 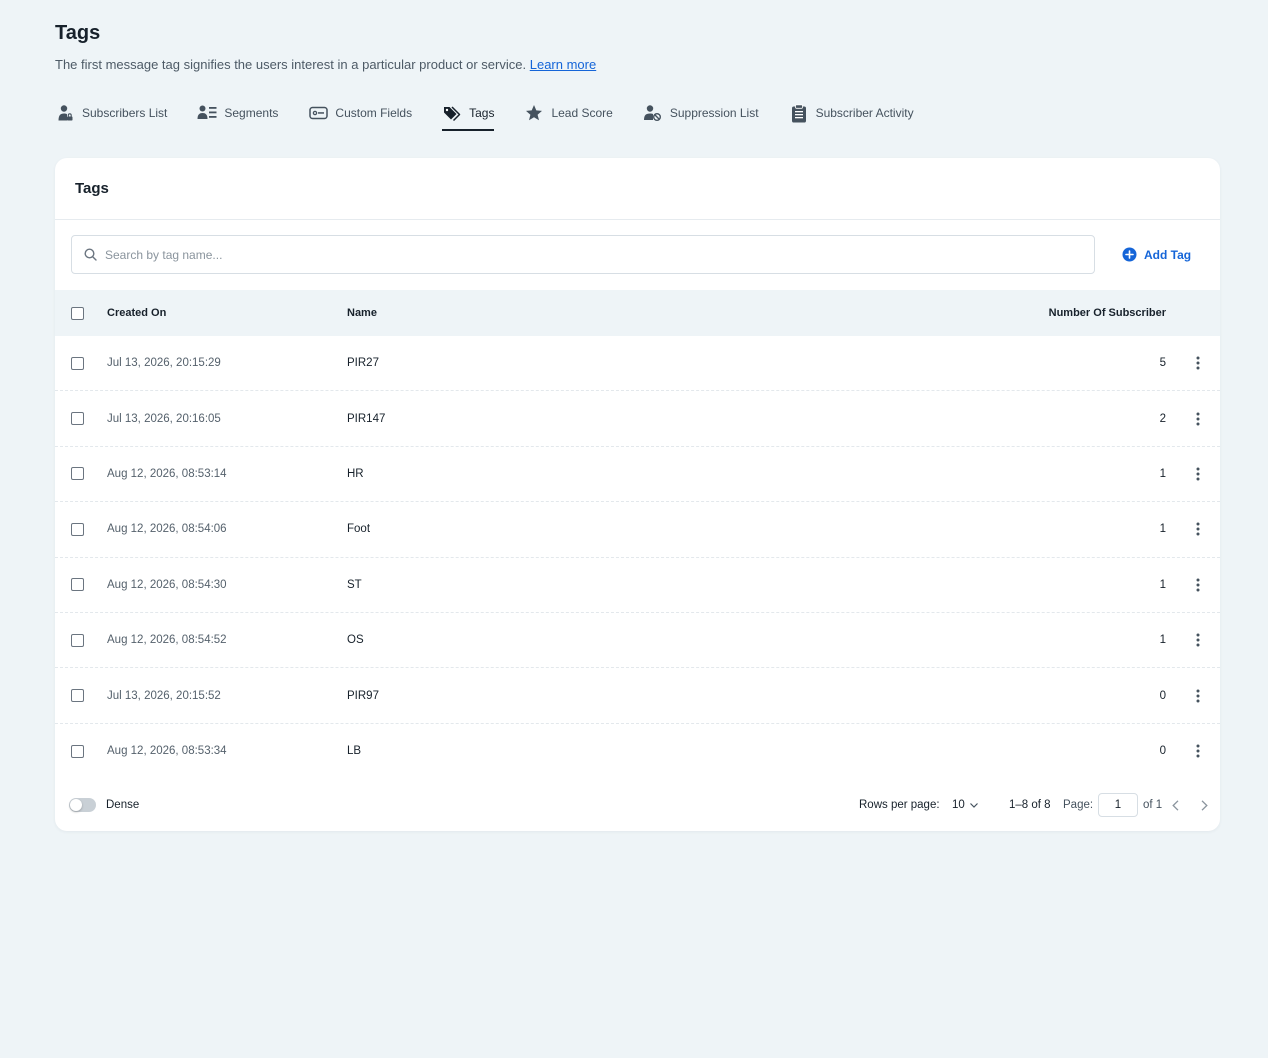 I want to click on segments-icon, so click(x=207, y=113).